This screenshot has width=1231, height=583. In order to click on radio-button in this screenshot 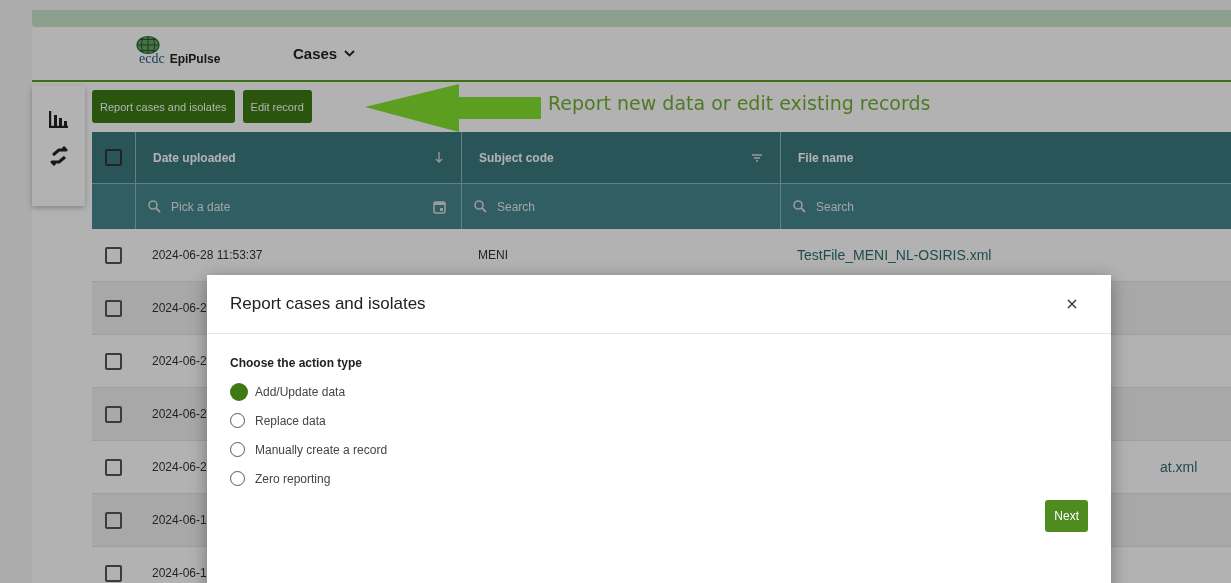, I will do `click(239, 391)`.